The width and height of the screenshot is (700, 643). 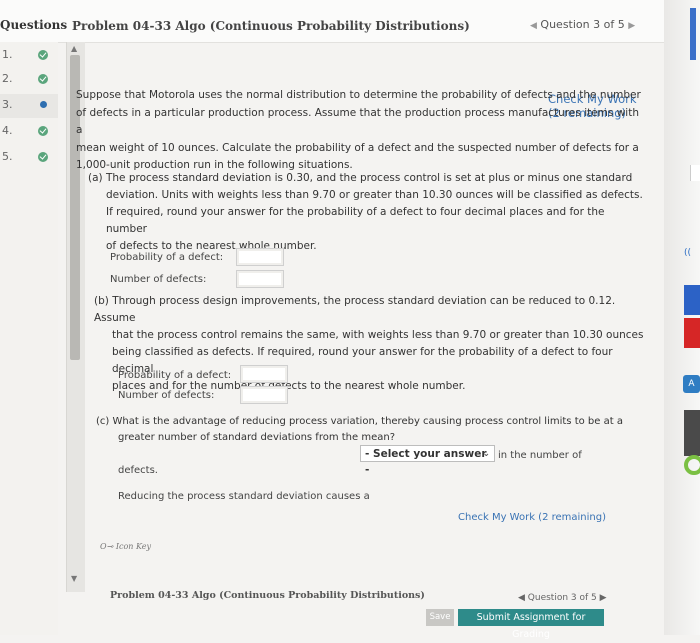 I want to click on check-my-work-link-bottom: Check My Work (2 remaining), so click(x=532, y=517).